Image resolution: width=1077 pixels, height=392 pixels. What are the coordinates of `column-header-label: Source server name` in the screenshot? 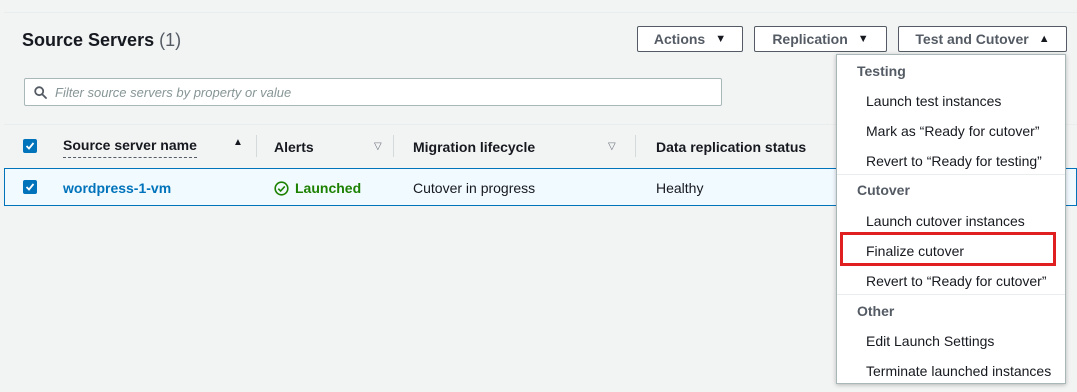 It's located at (130, 147).